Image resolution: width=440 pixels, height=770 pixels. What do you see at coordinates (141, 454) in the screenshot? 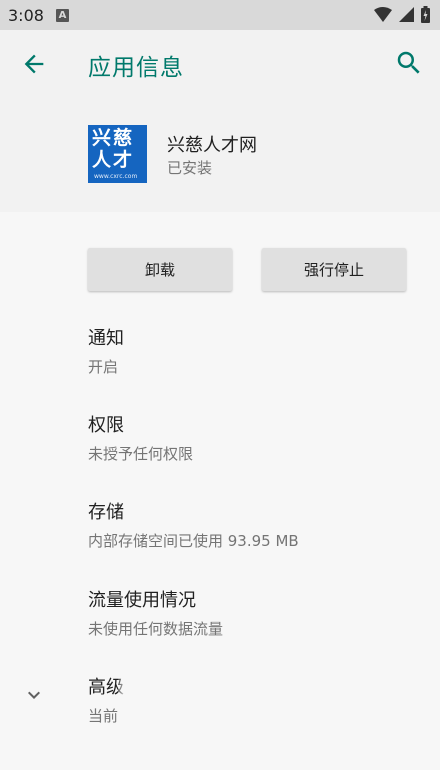
I see `pref-summary: 未授予任何权限` at bounding box center [141, 454].